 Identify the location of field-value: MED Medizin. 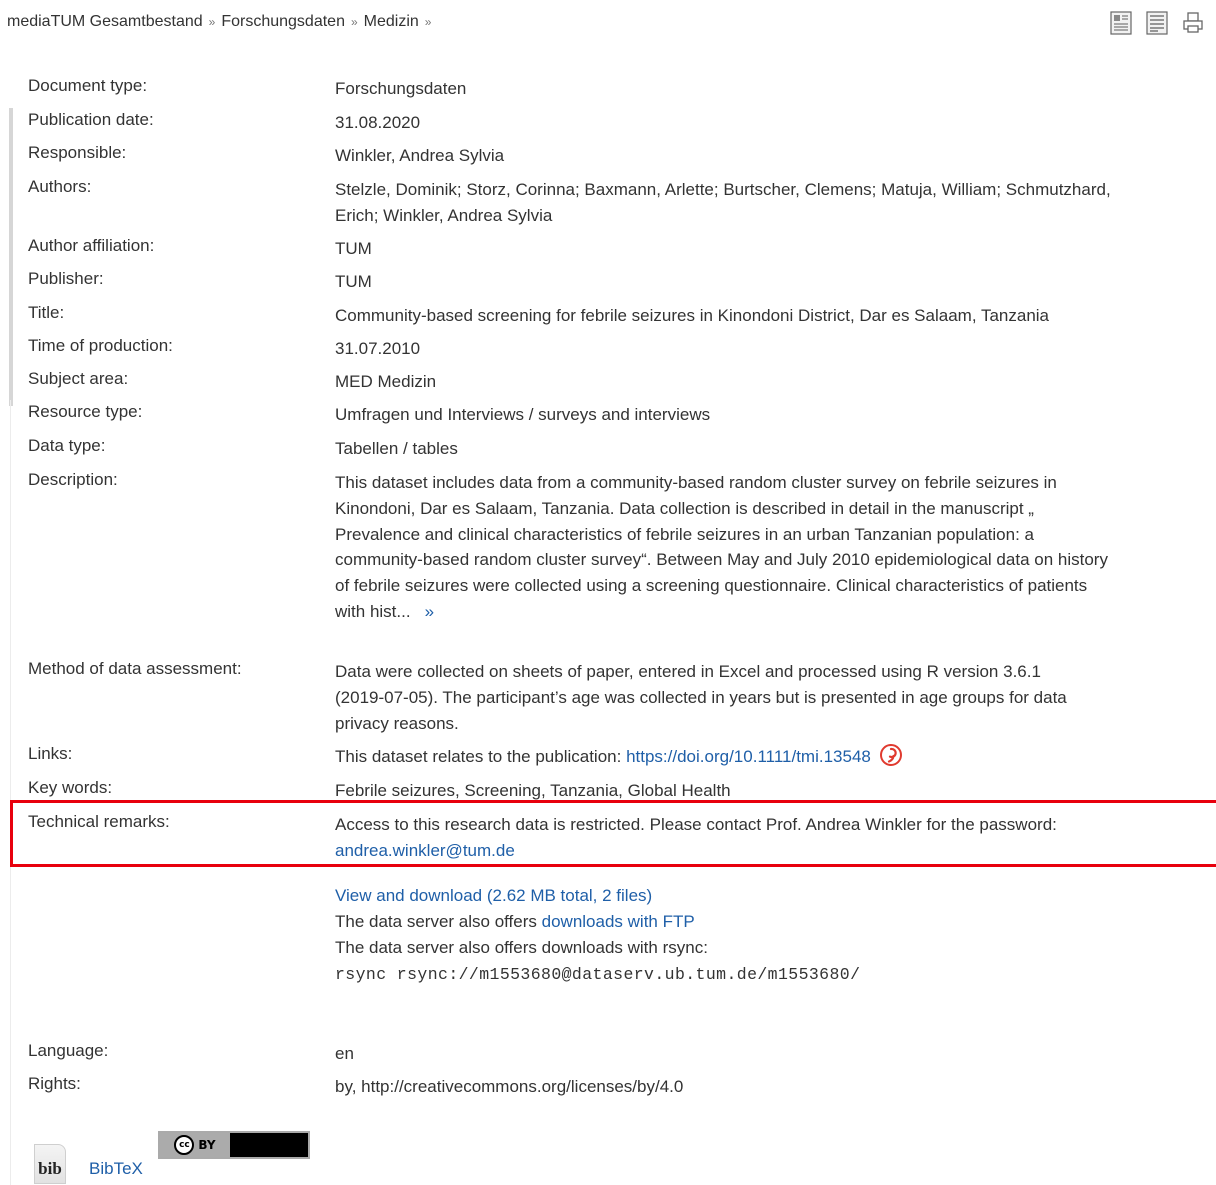
(386, 381).